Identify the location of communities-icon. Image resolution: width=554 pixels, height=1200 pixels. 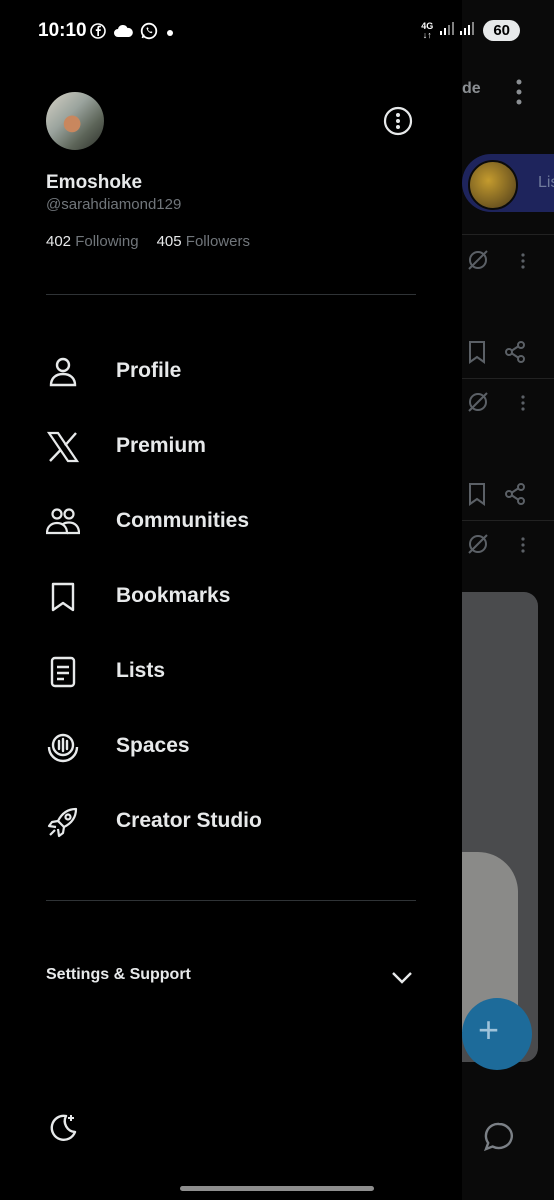
(63, 522).